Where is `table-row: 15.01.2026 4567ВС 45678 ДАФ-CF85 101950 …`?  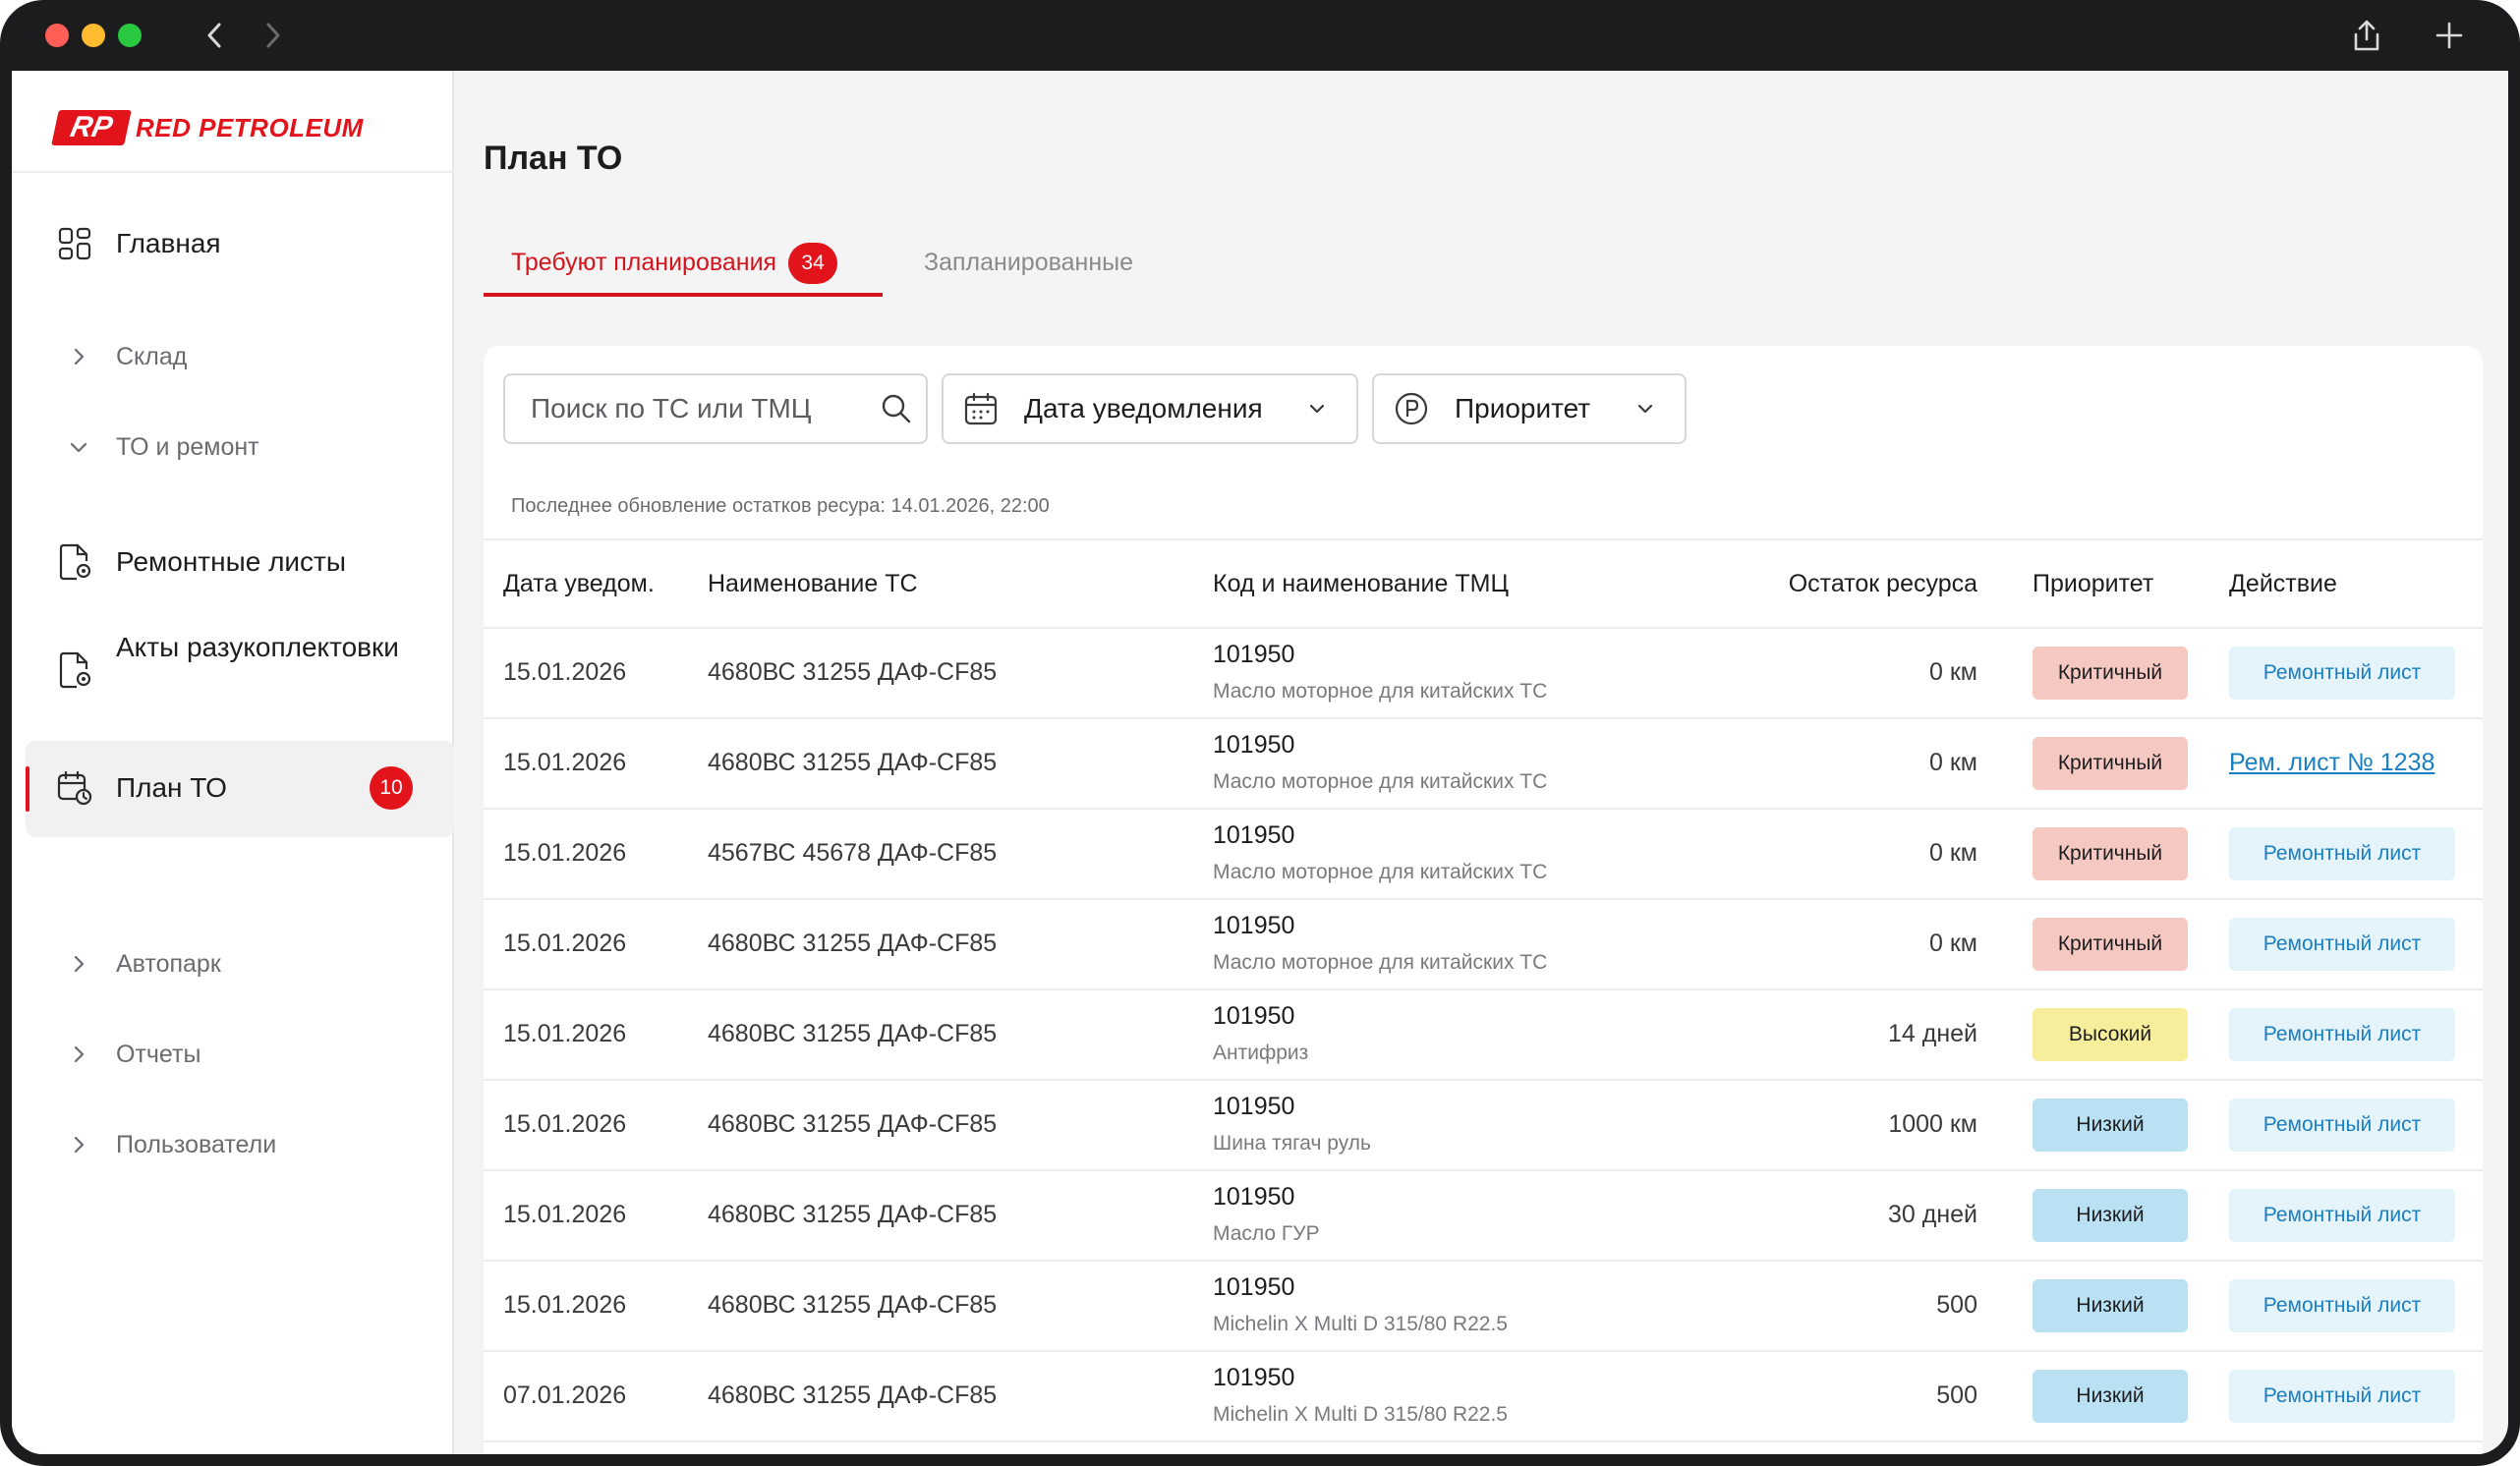 table-row: 15.01.2026 4567ВС 45678 ДАФ-CF85 101950 … is located at coordinates (1483, 855).